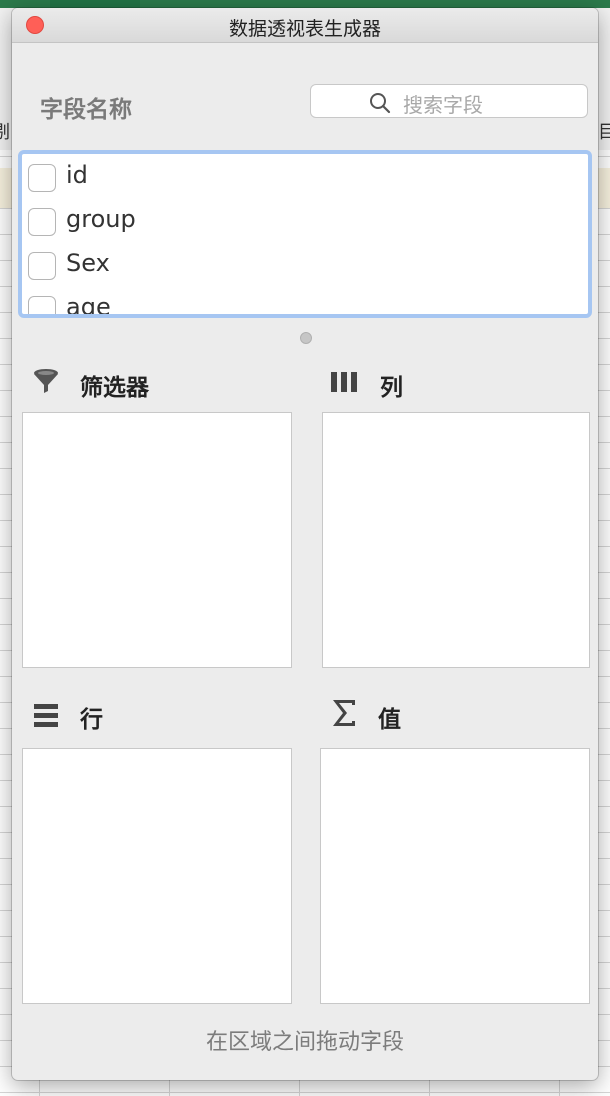  I want to click on columns-icon, so click(344, 382).